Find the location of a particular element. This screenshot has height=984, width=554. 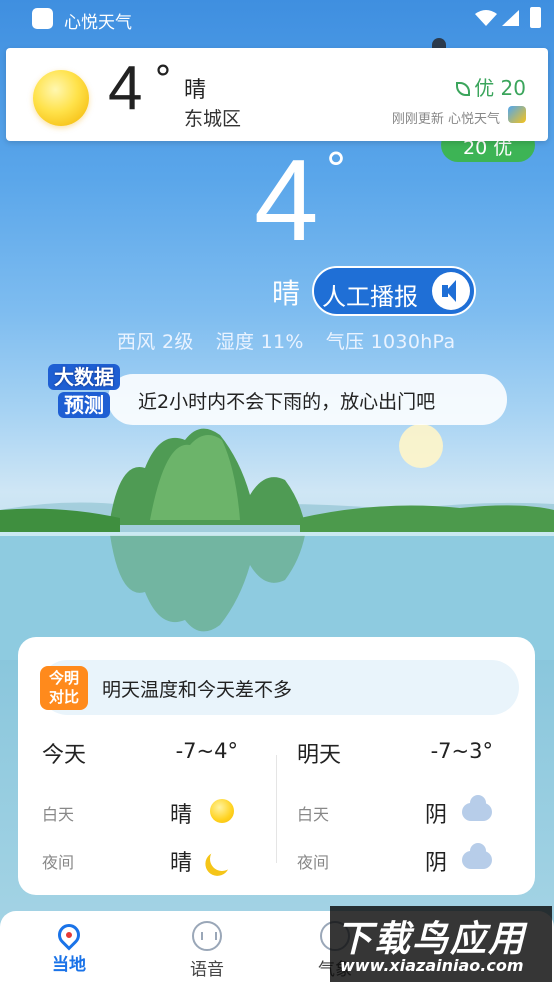

tomorrow-night-condition: 阴 is located at coordinates (436, 863).